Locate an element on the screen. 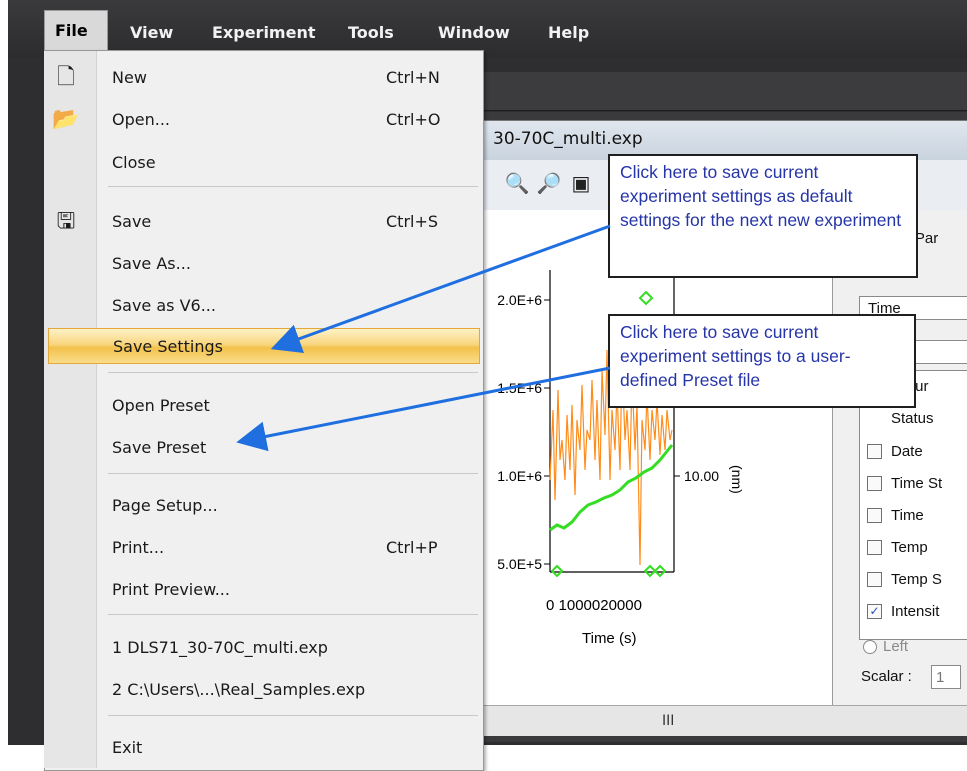 The height and width of the screenshot is (771, 967). arrow-to-save-settings is located at coordinates (440, 288).